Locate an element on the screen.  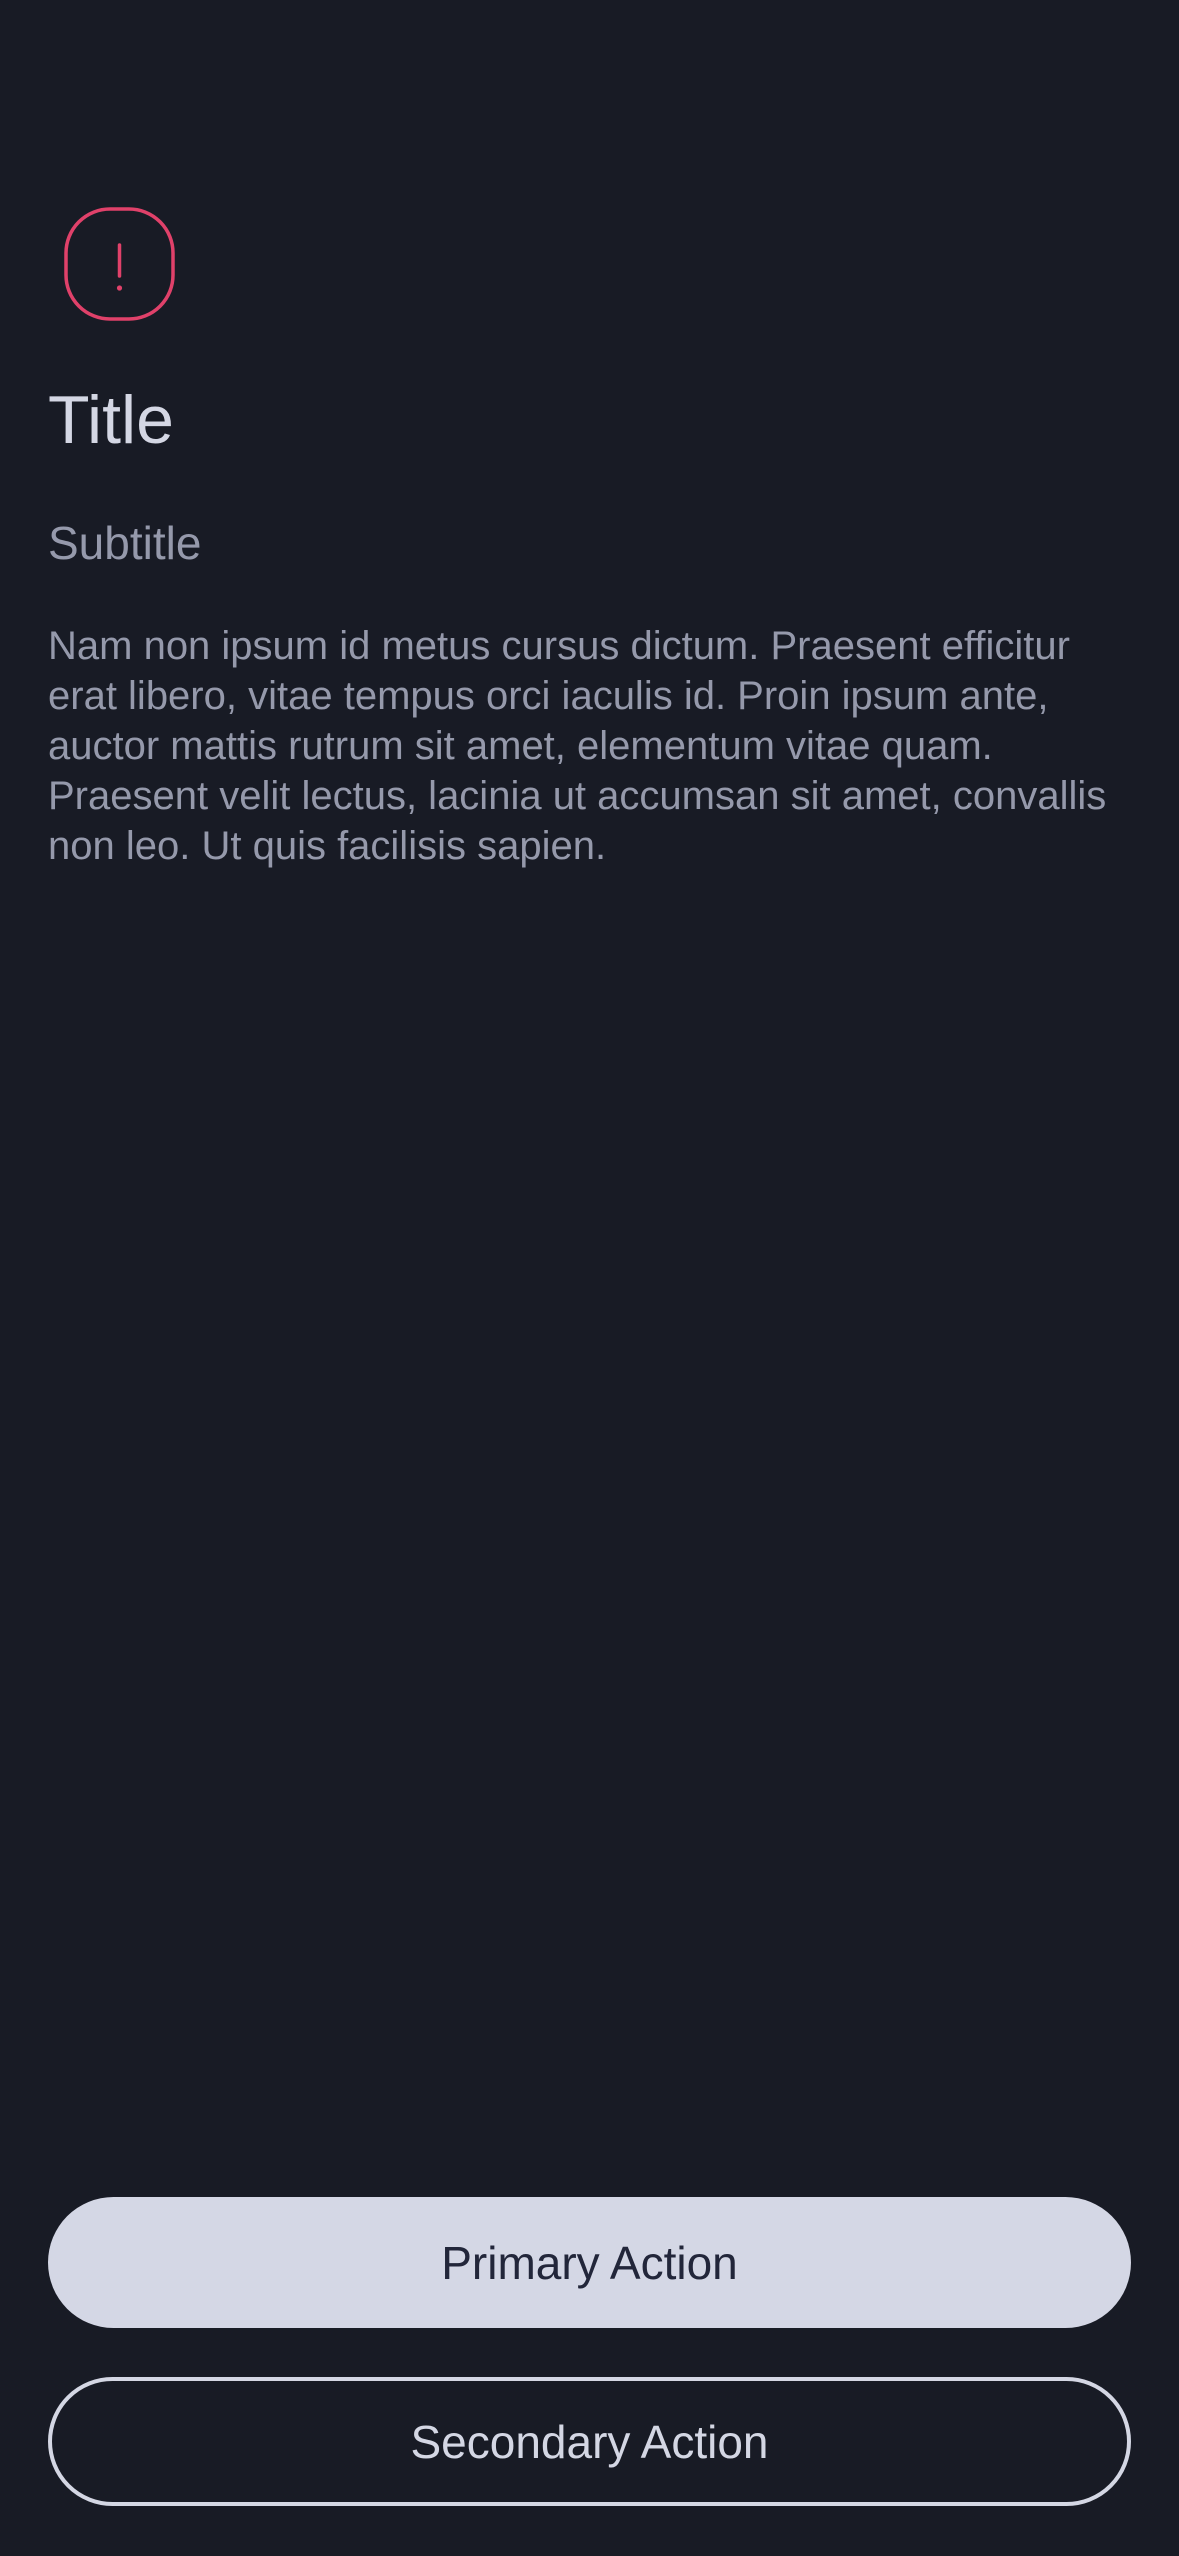
page-subtitle: Subtitle is located at coordinates (125, 543).